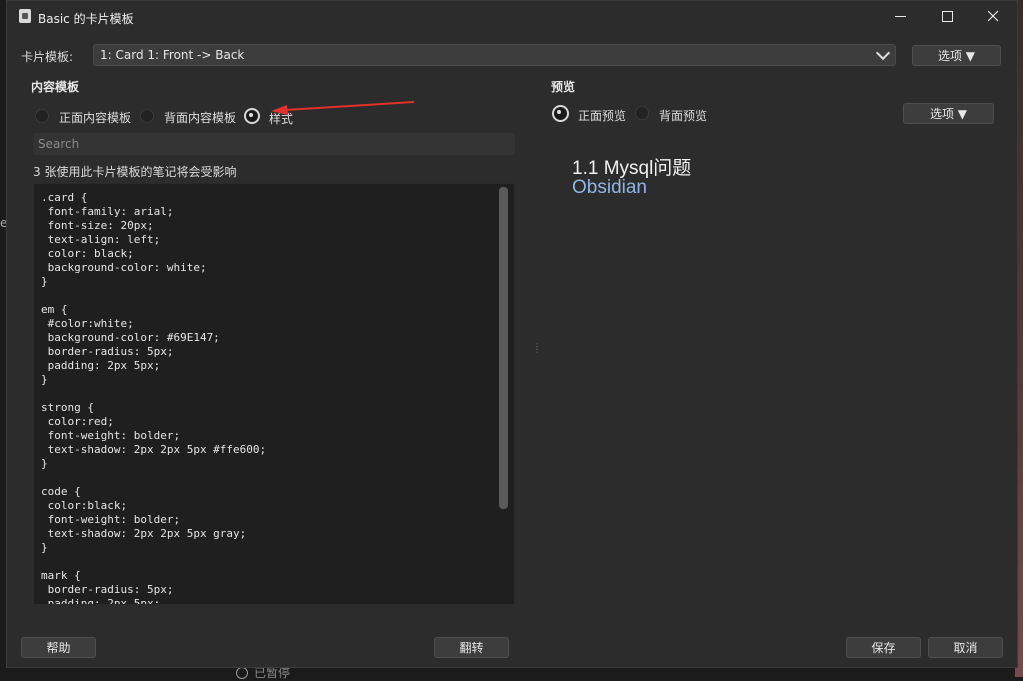 The height and width of the screenshot is (681, 1023). What do you see at coordinates (147, 116) in the screenshot?
I see `radio-back-template` at bounding box center [147, 116].